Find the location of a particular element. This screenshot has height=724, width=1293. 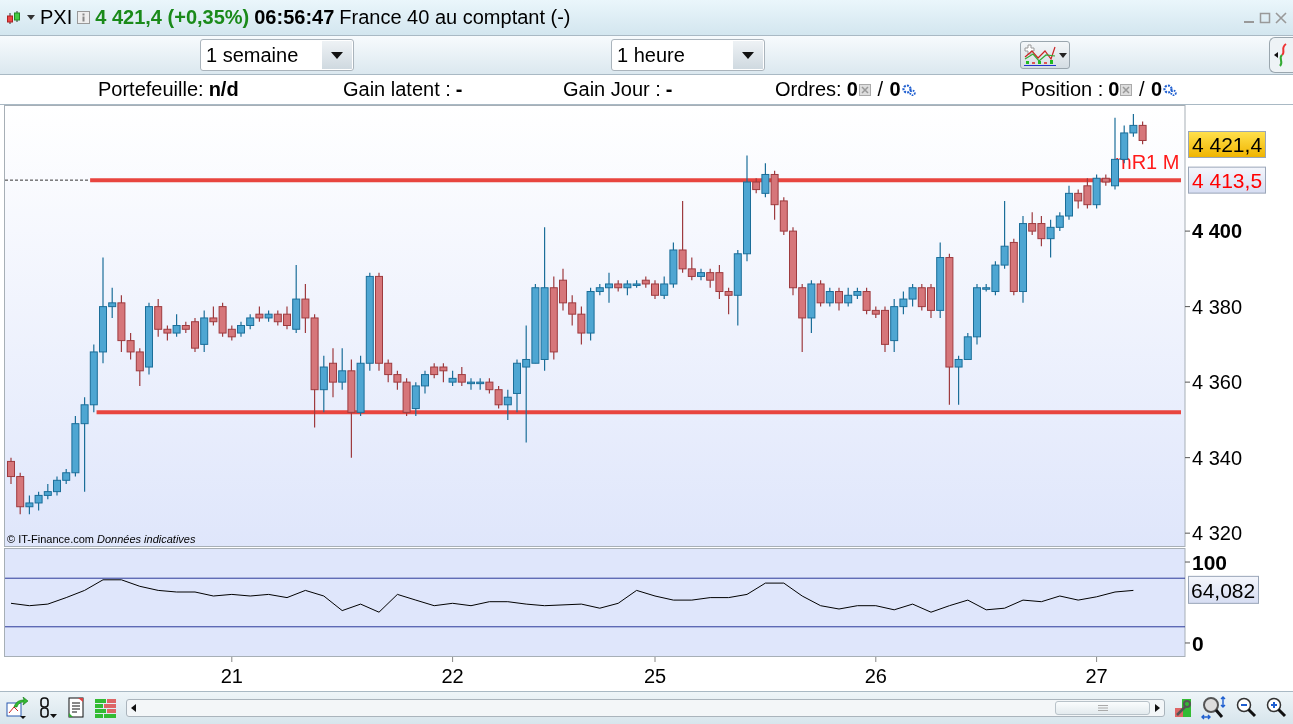

price-tag: 4 413,5 is located at coordinates (1227, 180).